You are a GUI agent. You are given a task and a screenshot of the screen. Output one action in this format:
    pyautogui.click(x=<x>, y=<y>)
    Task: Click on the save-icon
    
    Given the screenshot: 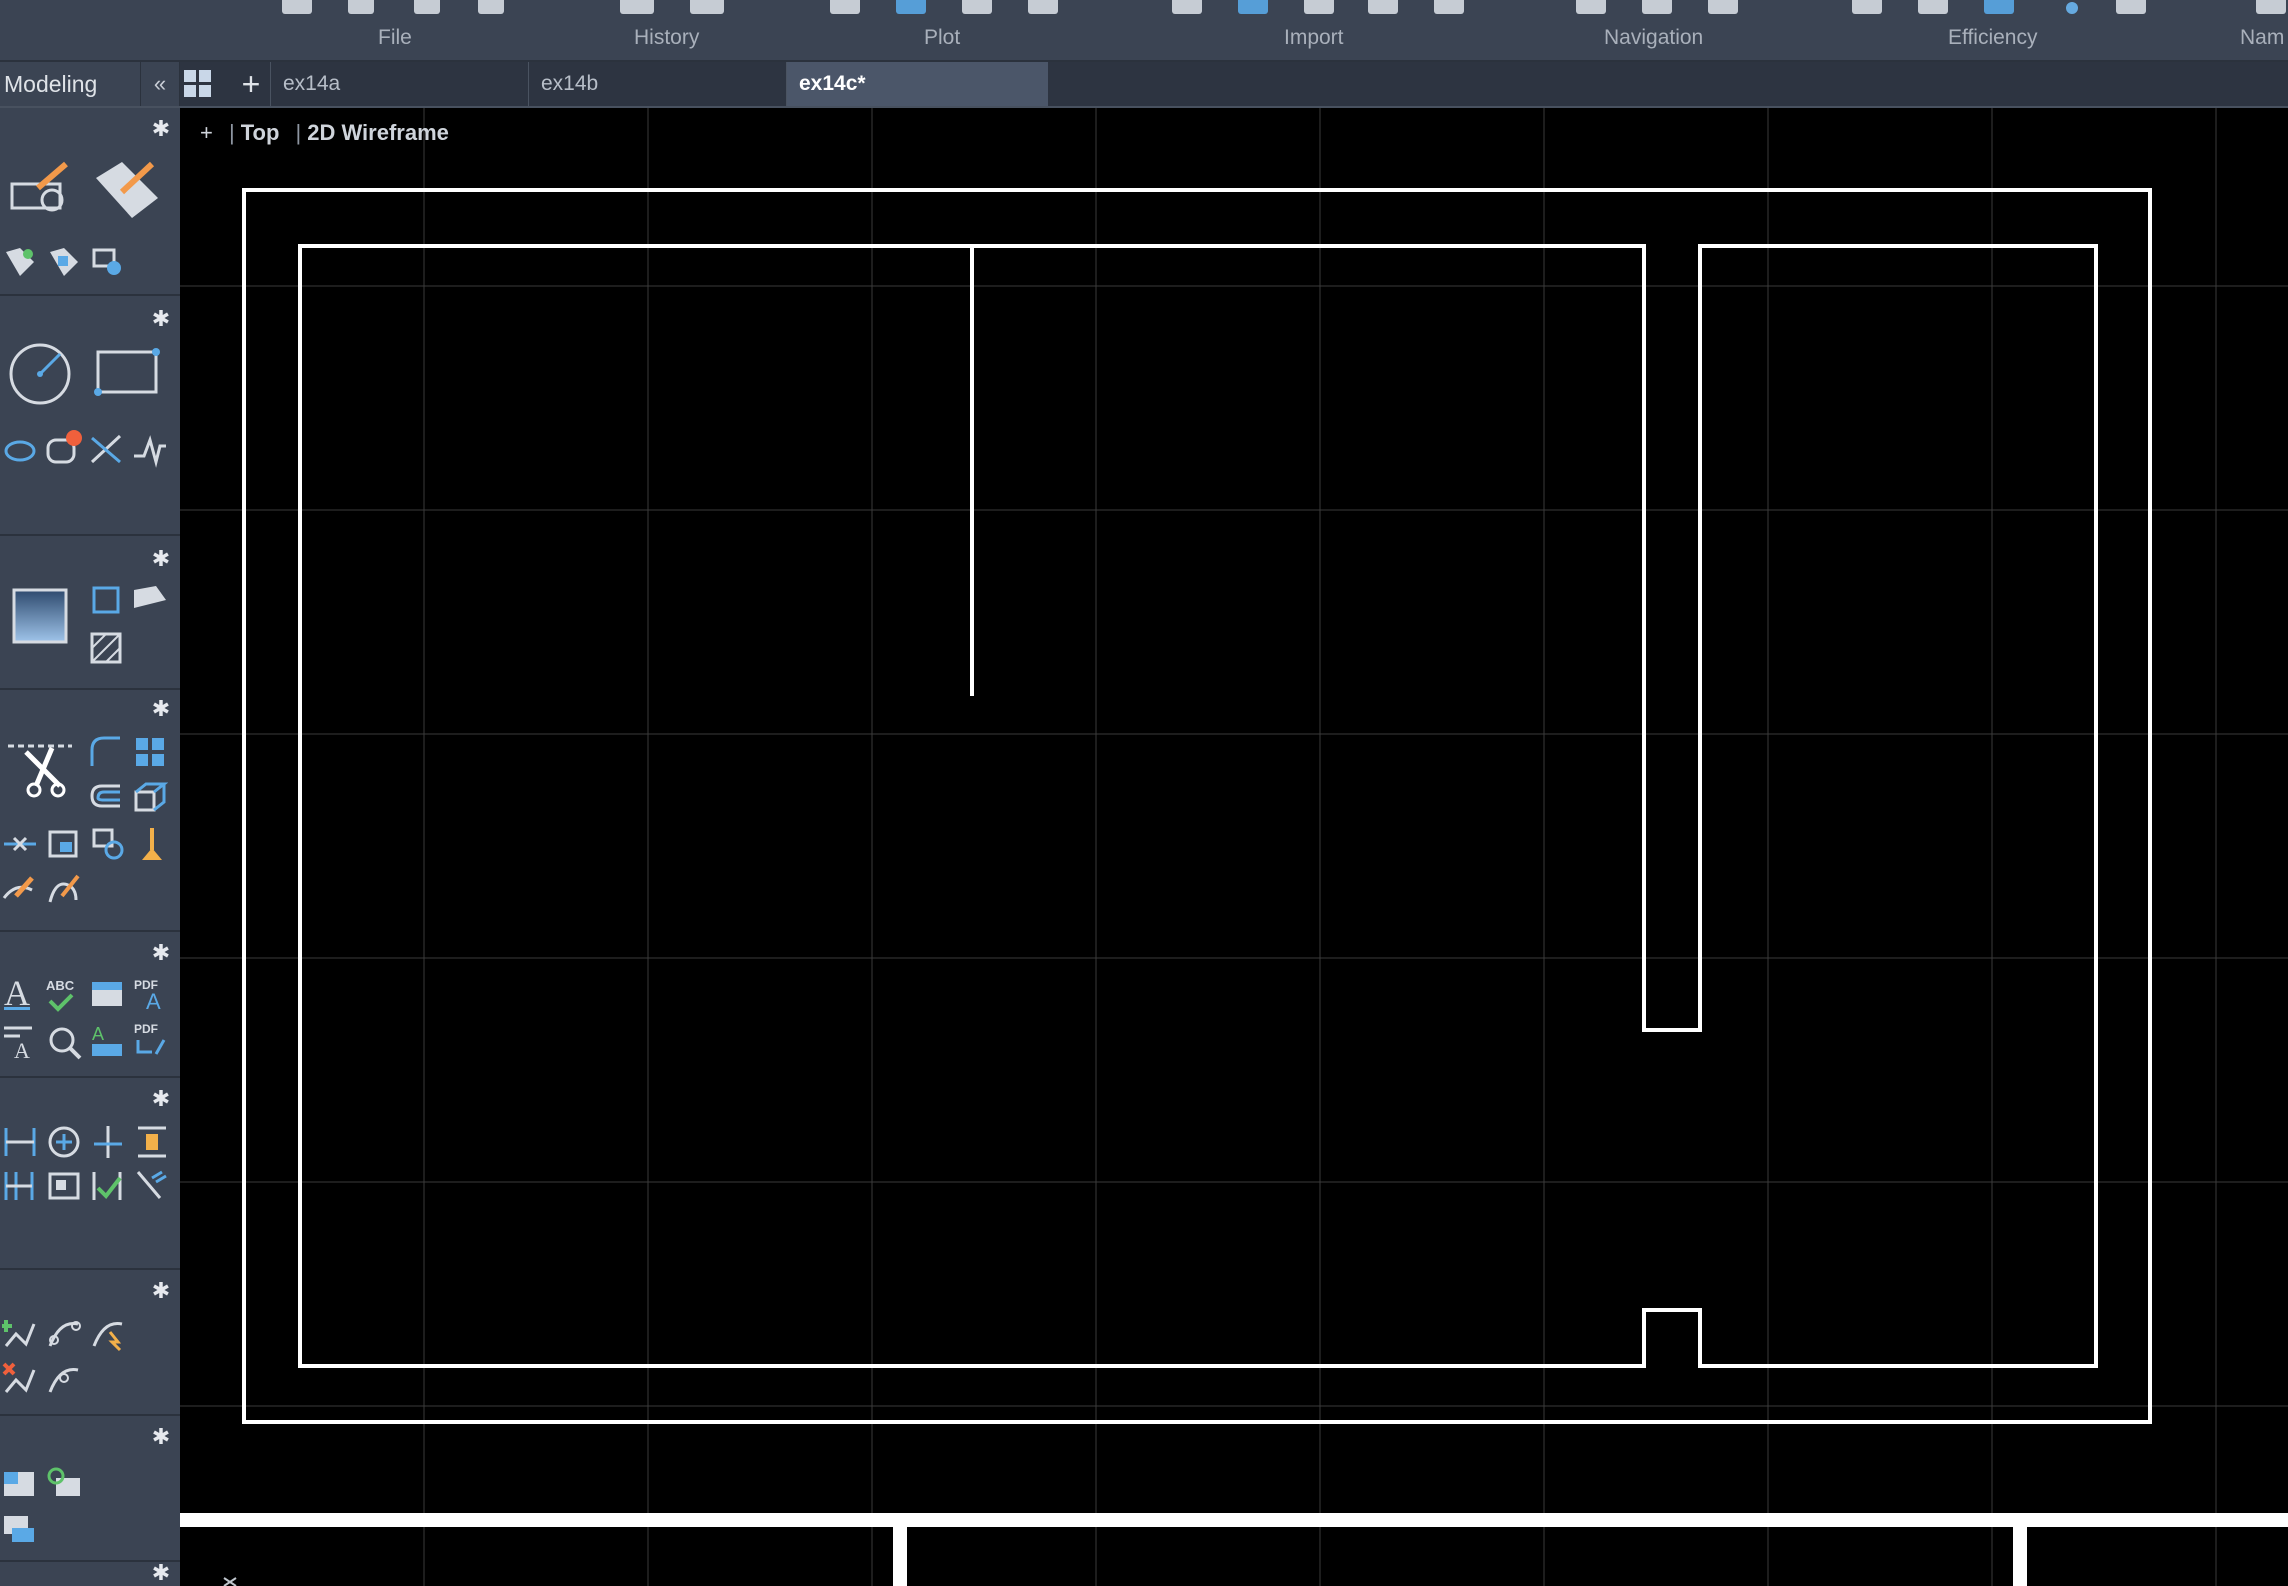 What is the action you would take?
    pyautogui.click(x=427, y=7)
    